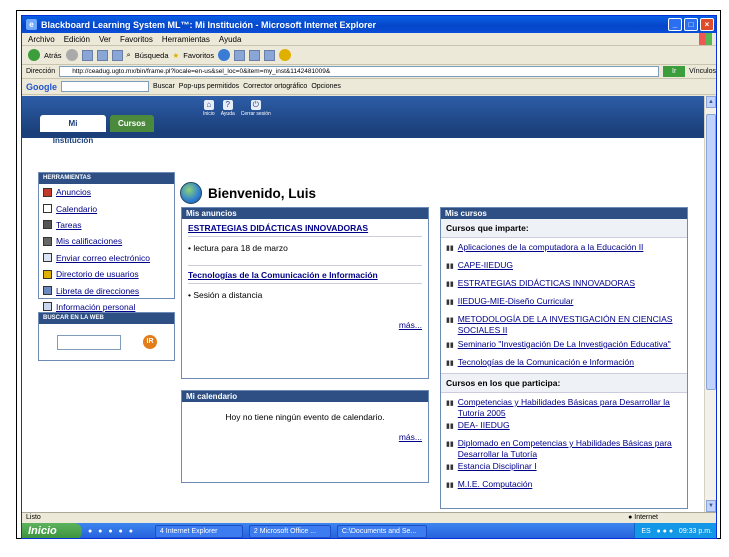  Describe the element at coordinates (564, 485) in the screenshot. I see `course-item: ▮▮ M.I.E. Computación` at that location.